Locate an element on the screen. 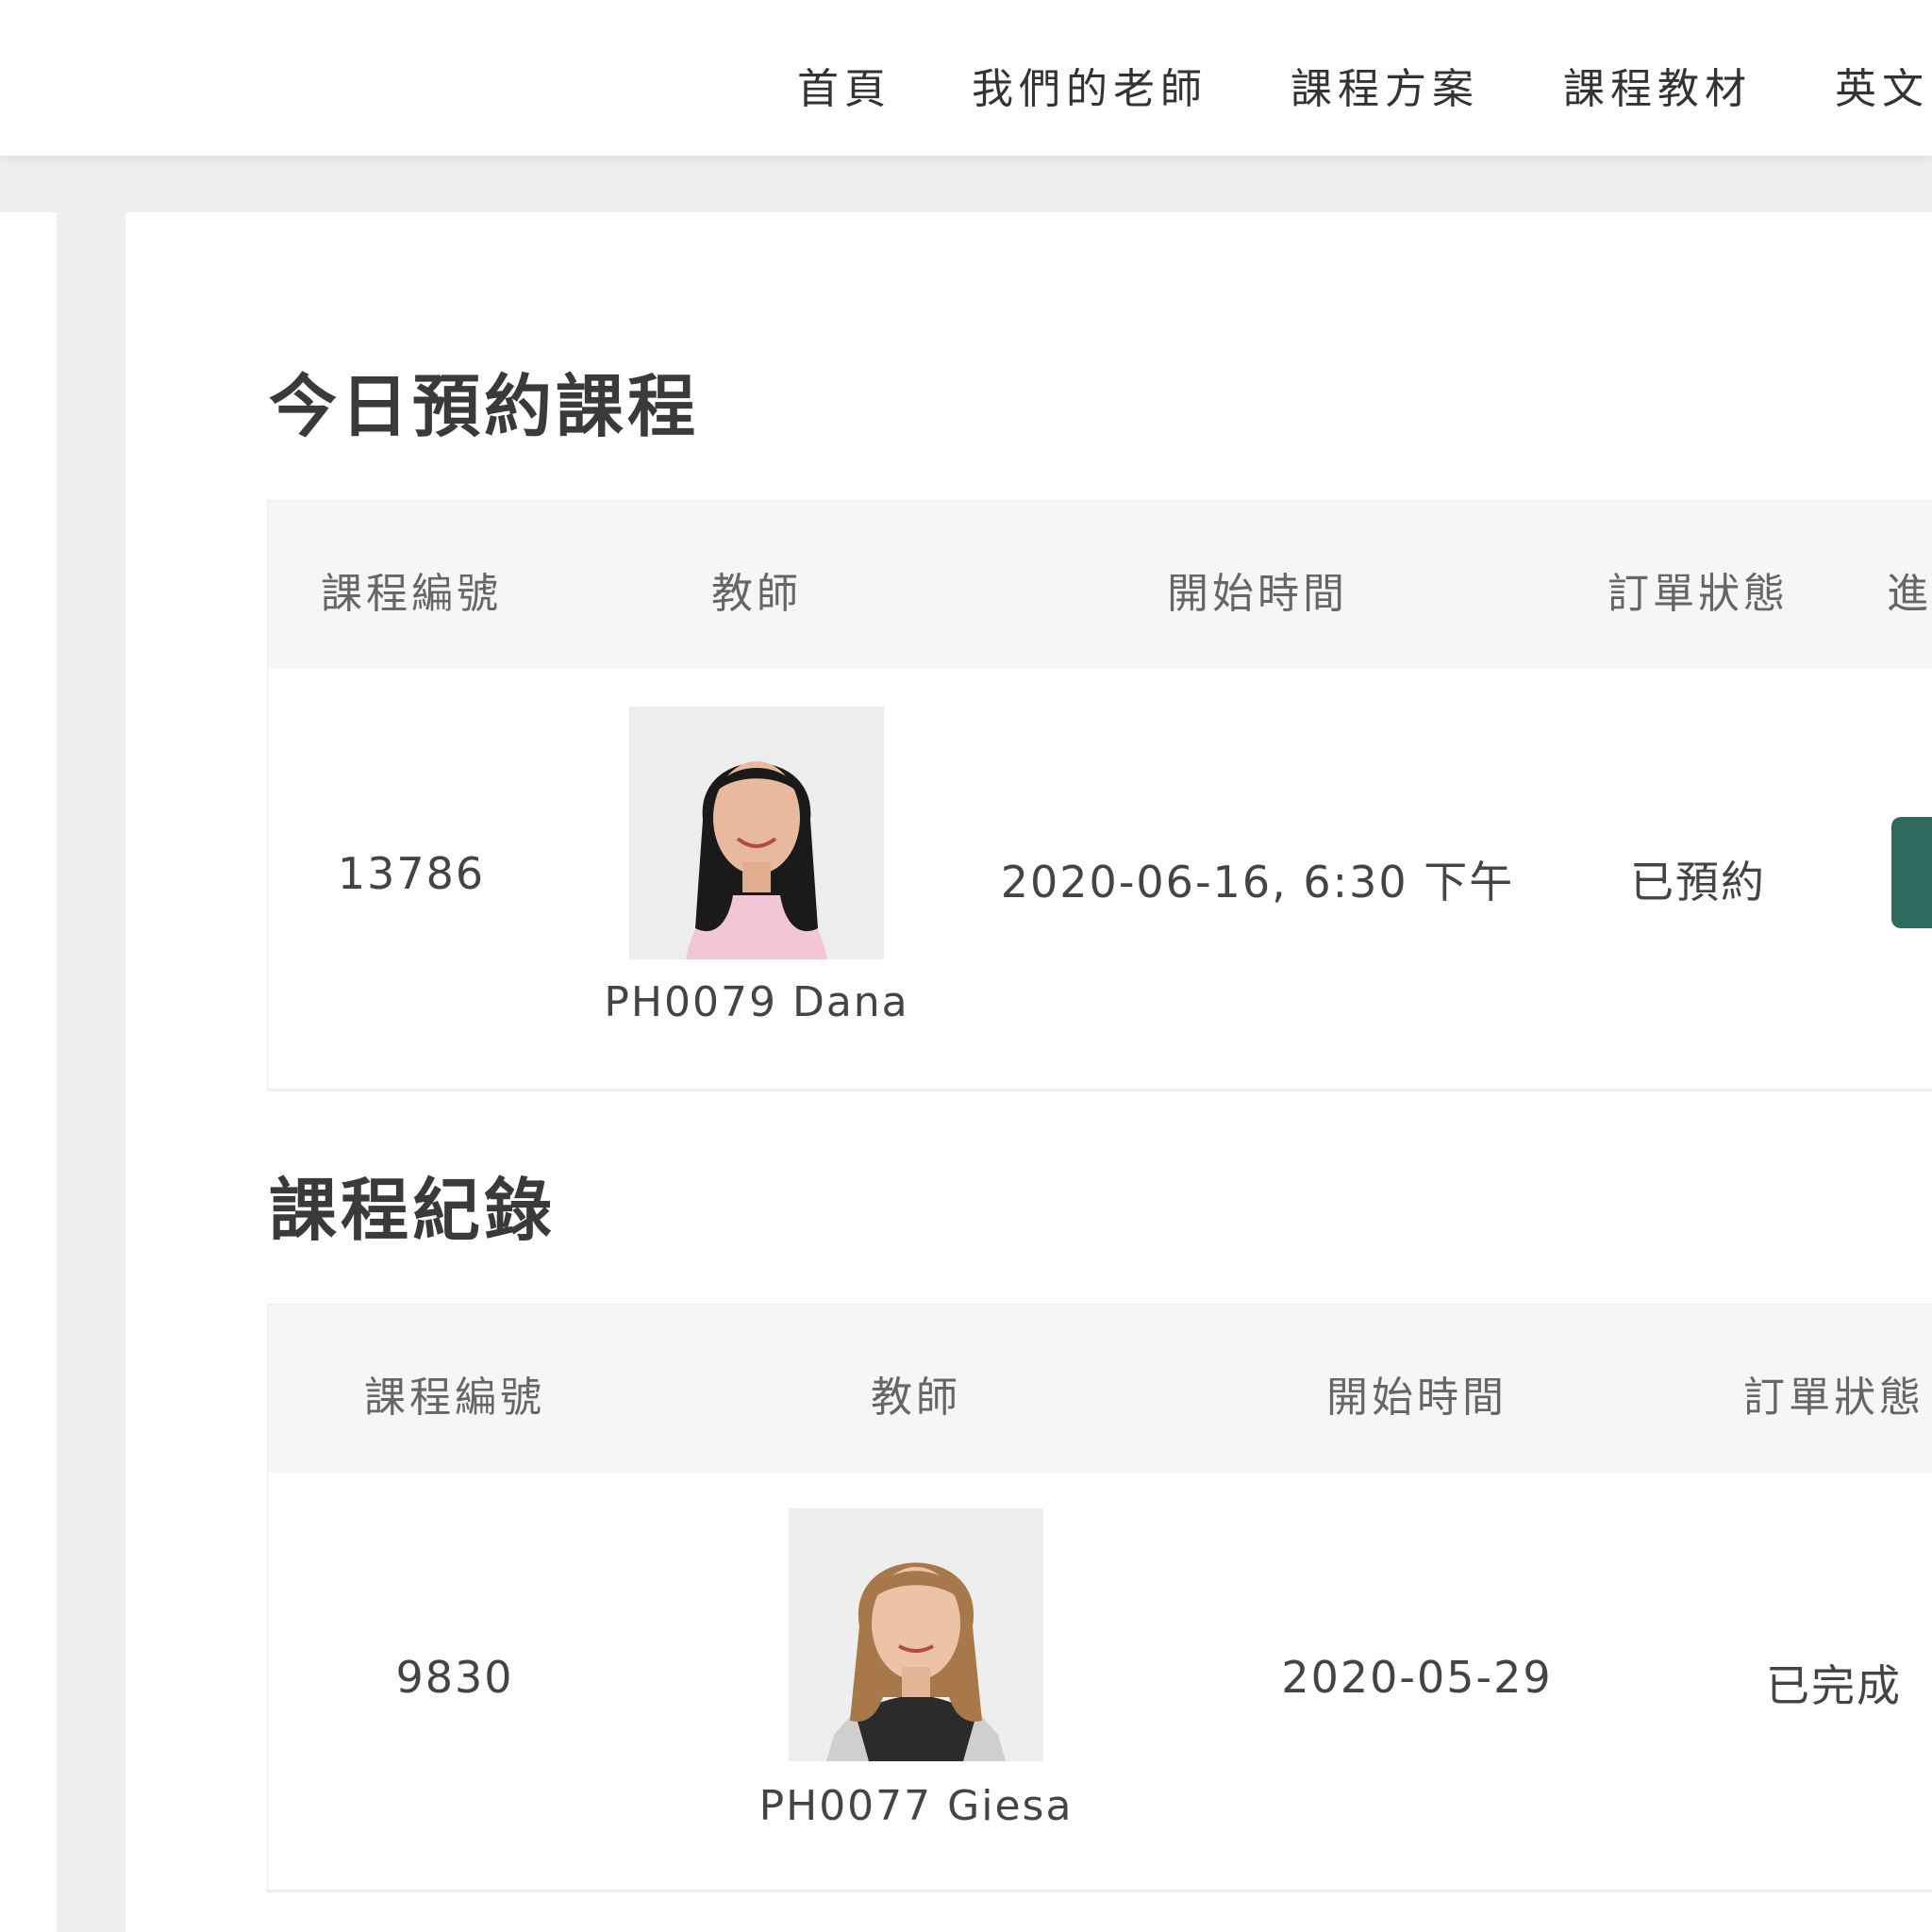  history-table-header: 課程編號 教師 開始時間 訂單狀態 is located at coordinates (1100, 1389).